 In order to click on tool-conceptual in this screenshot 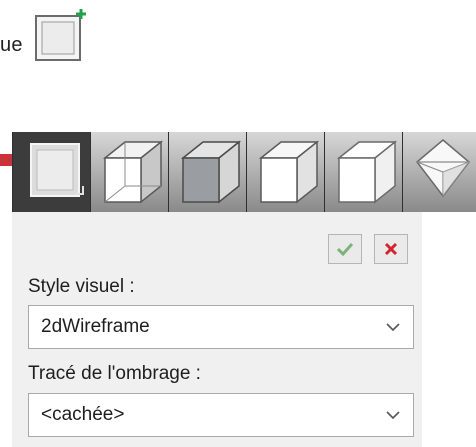, I will do `click(363, 172)`.